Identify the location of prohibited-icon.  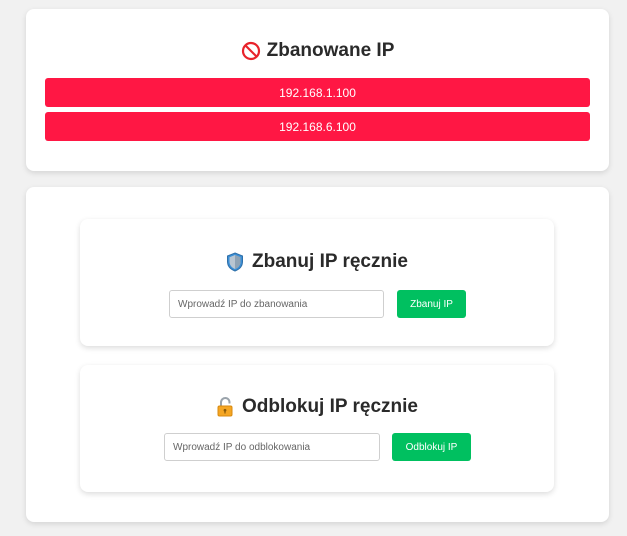
(251, 51).